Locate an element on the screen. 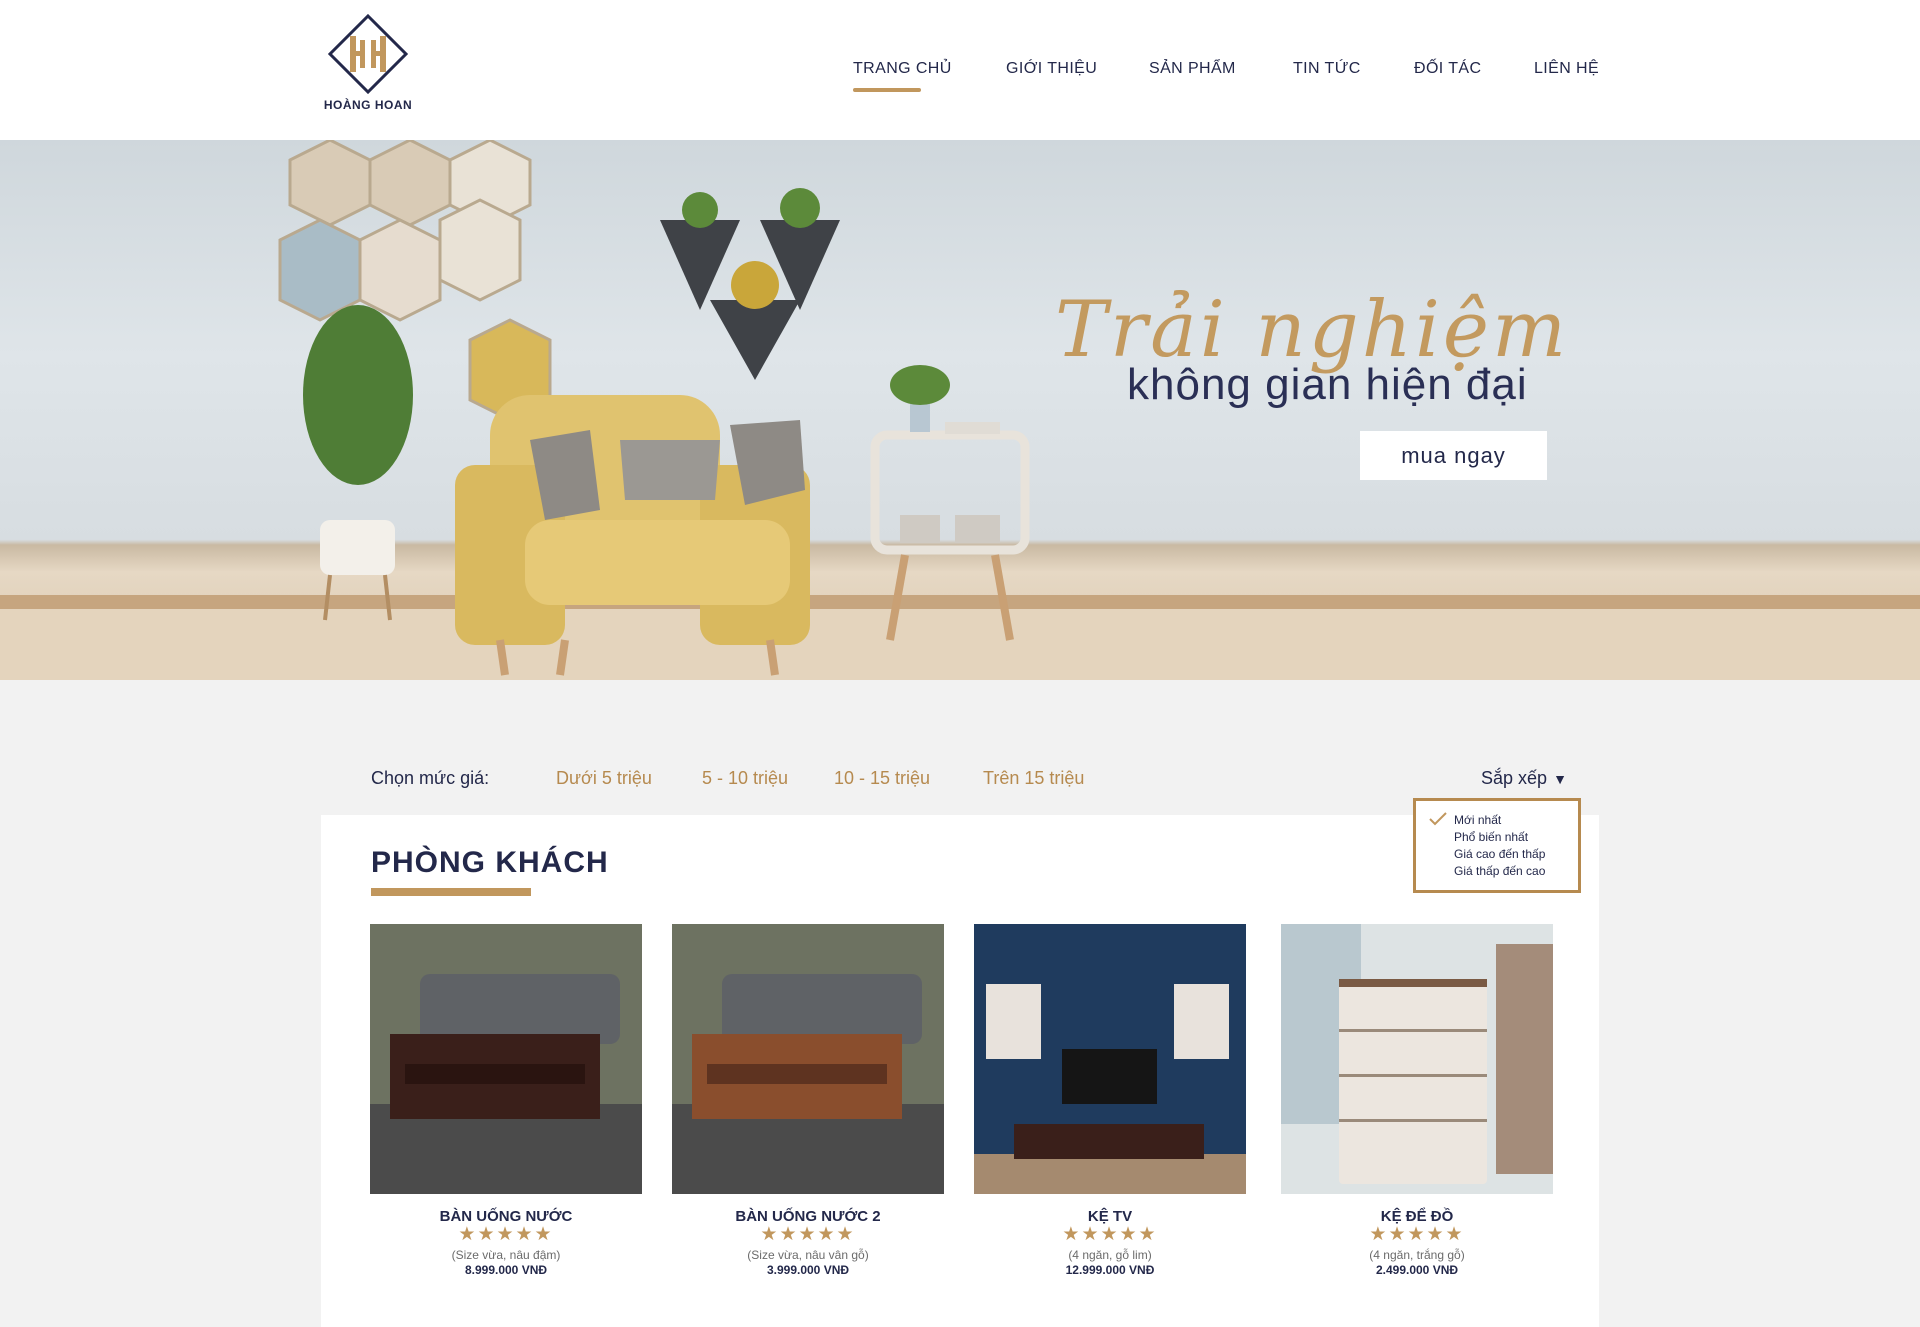 The image size is (1920, 1327). caret-down-icon: ▼ is located at coordinates (1560, 779).